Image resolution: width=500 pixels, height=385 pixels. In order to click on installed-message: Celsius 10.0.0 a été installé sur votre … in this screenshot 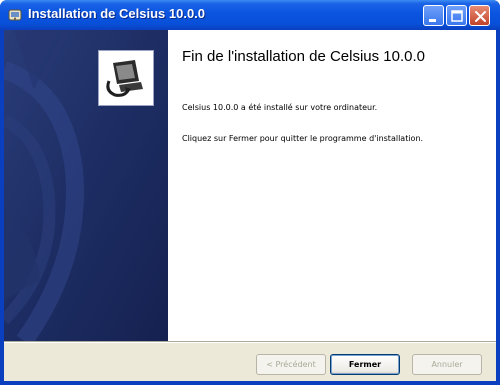, I will do `click(280, 107)`.